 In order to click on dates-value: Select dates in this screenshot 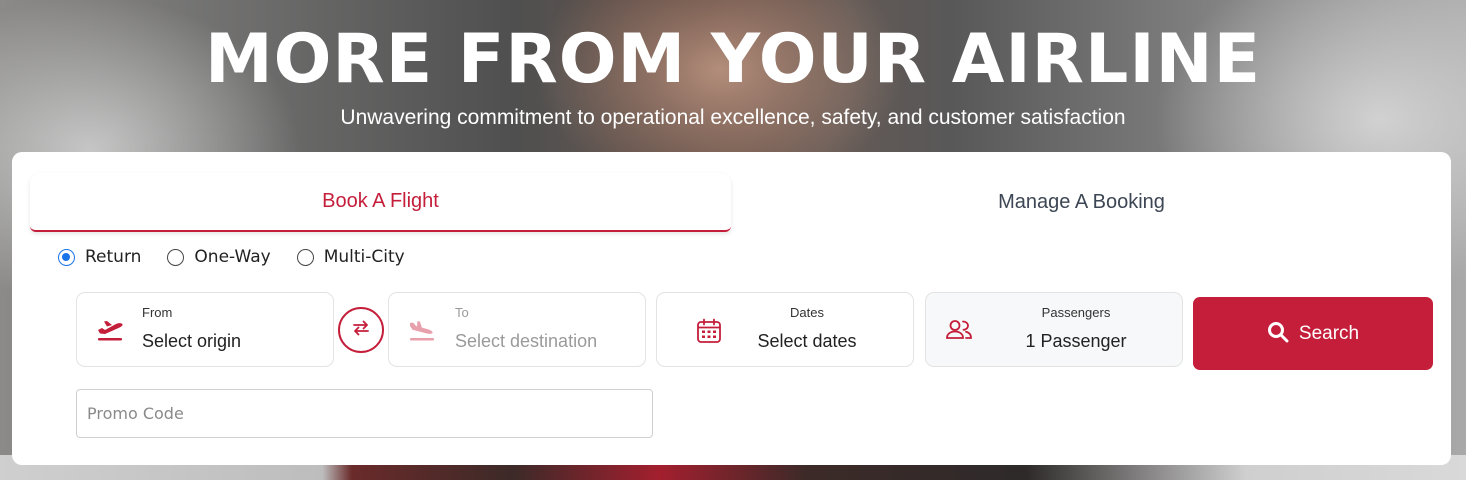, I will do `click(807, 341)`.